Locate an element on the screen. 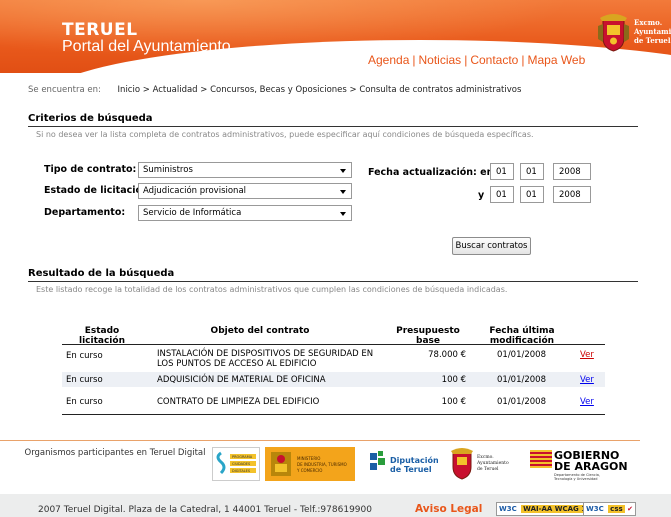 The width and height of the screenshot is (671, 517). col-presupuesto-header: Presupuesto base is located at coordinates (428, 336).